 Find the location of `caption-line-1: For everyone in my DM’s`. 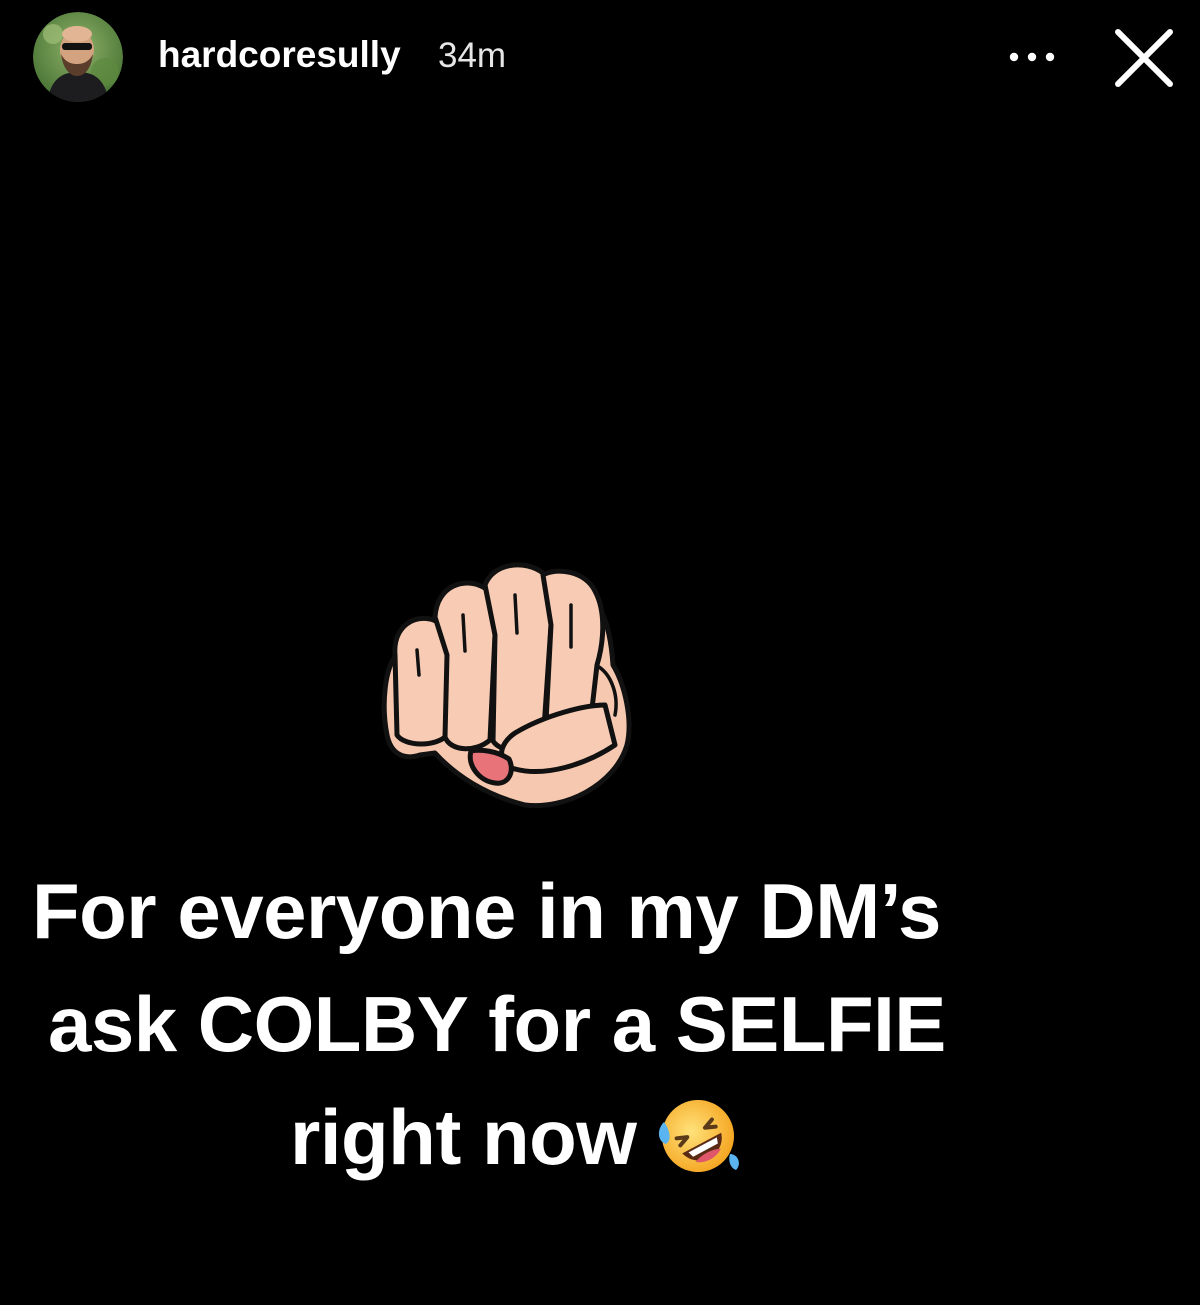

caption-line-1: For everyone in my DM’s is located at coordinates (486, 911).